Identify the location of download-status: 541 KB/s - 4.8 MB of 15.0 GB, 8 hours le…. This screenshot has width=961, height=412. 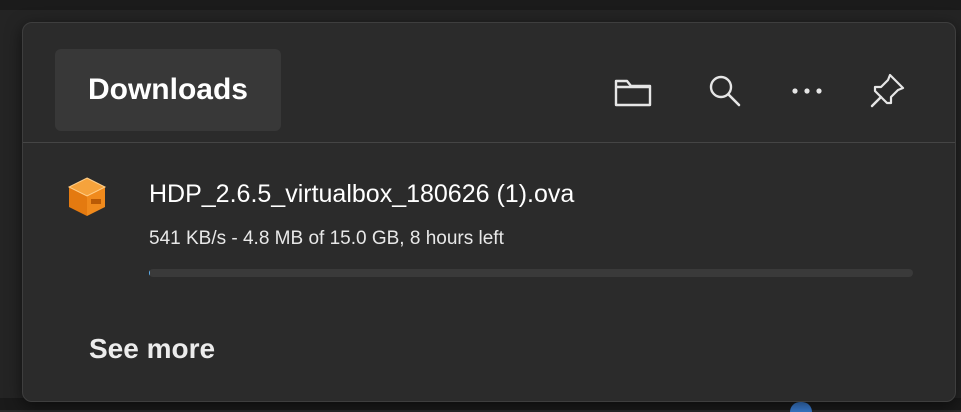
(326, 239).